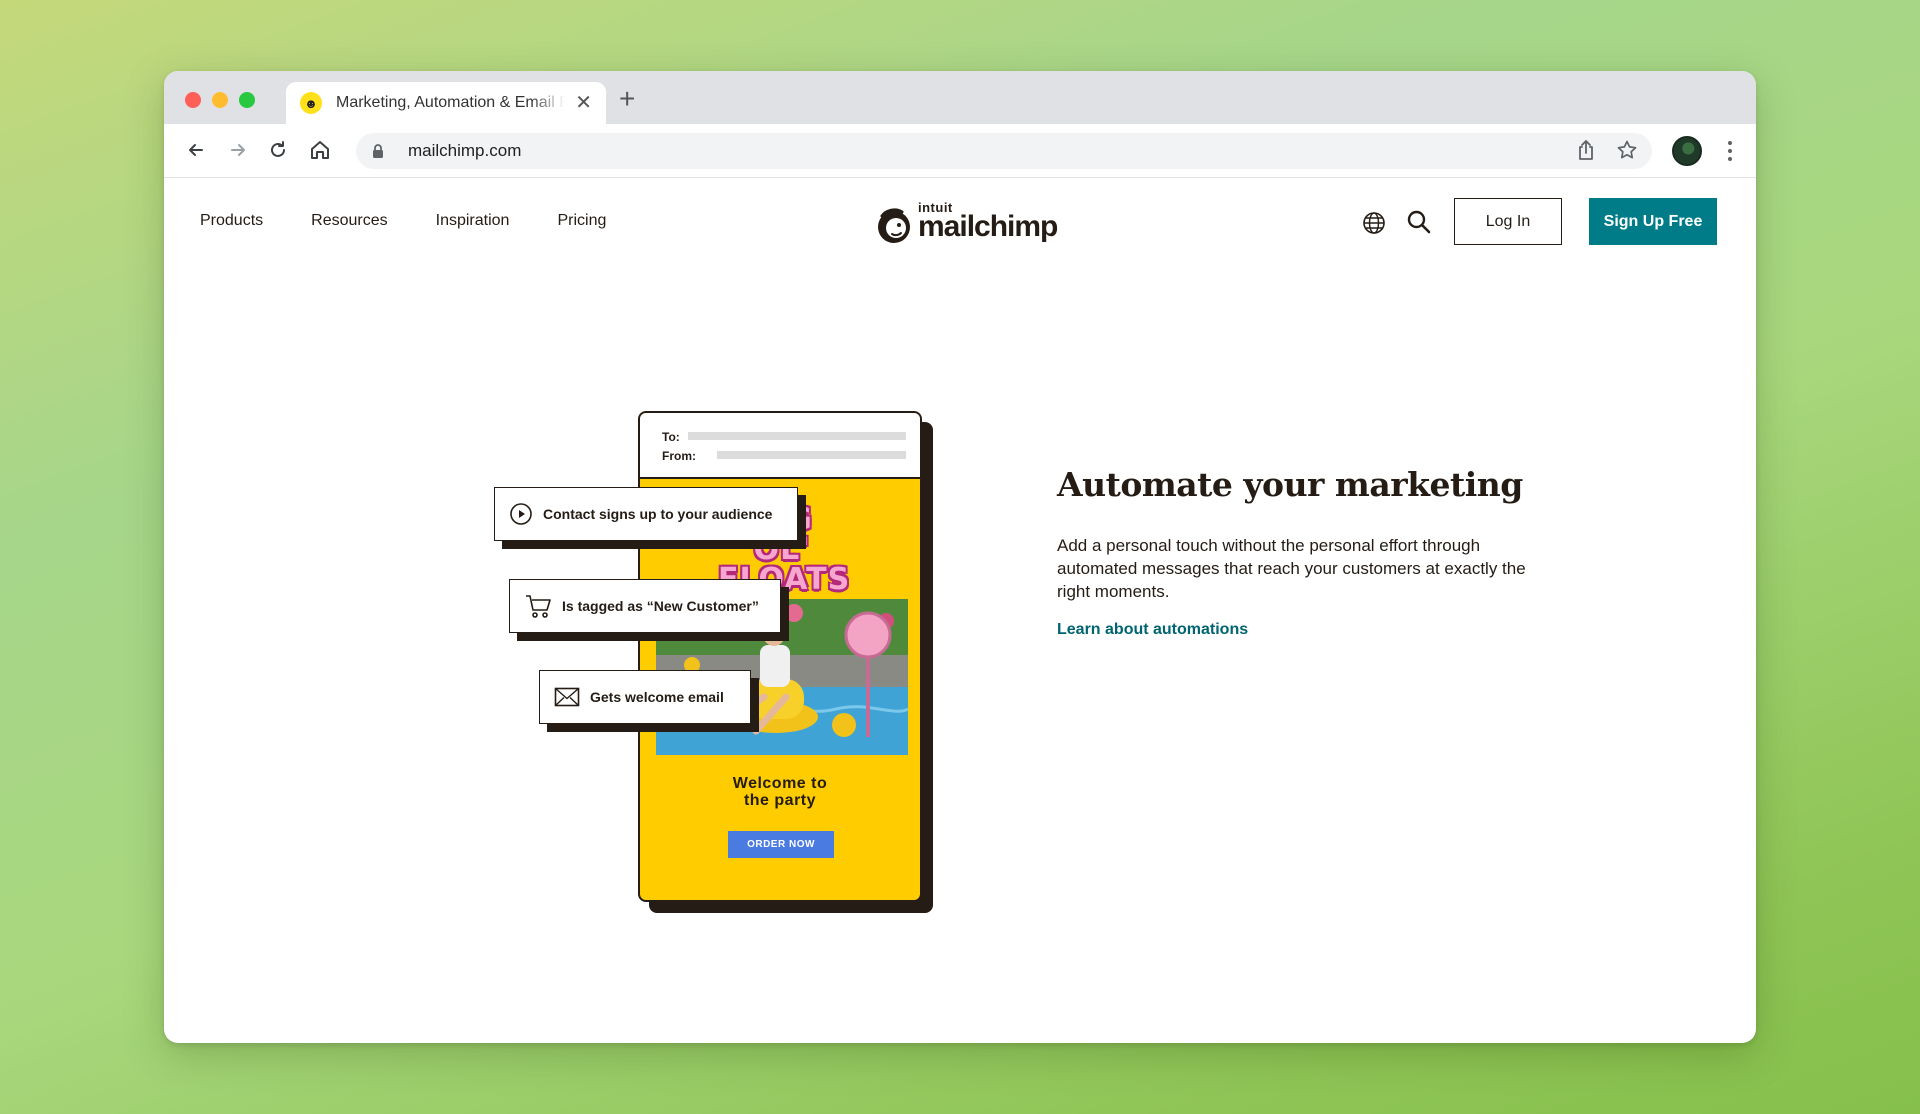  I want to click on reload-icon, so click(278, 149).